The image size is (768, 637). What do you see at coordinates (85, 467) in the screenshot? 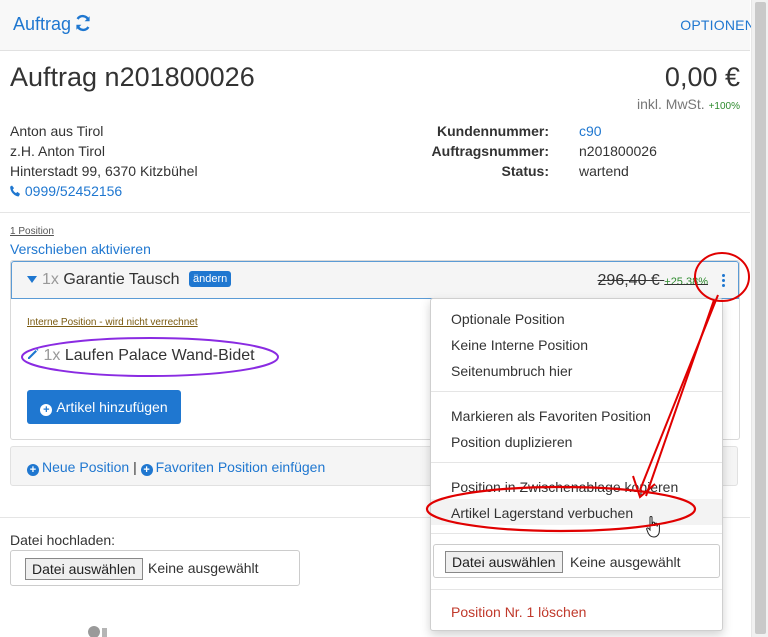
I see `new-position-link: Neue Position` at bounding box center [85, 467].